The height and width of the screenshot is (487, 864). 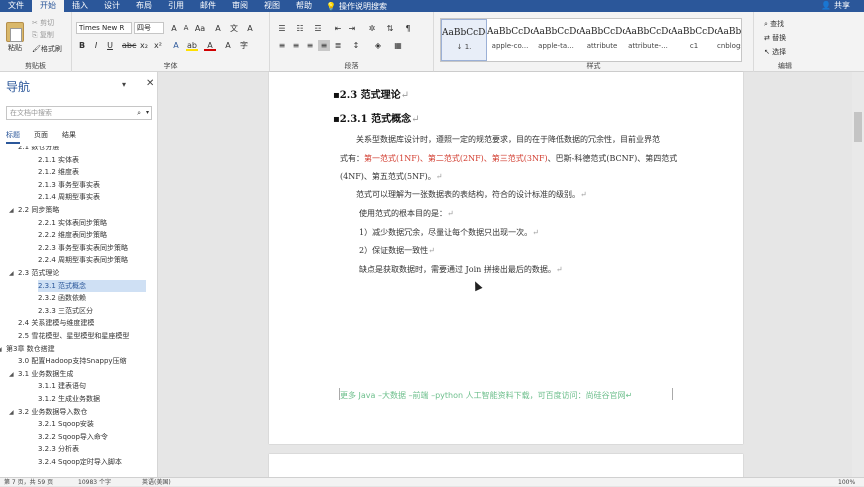 What do you see at coordinates (96, 45) in the screenshot?
I see `italic-button: I` at bounding box center [96, 45].